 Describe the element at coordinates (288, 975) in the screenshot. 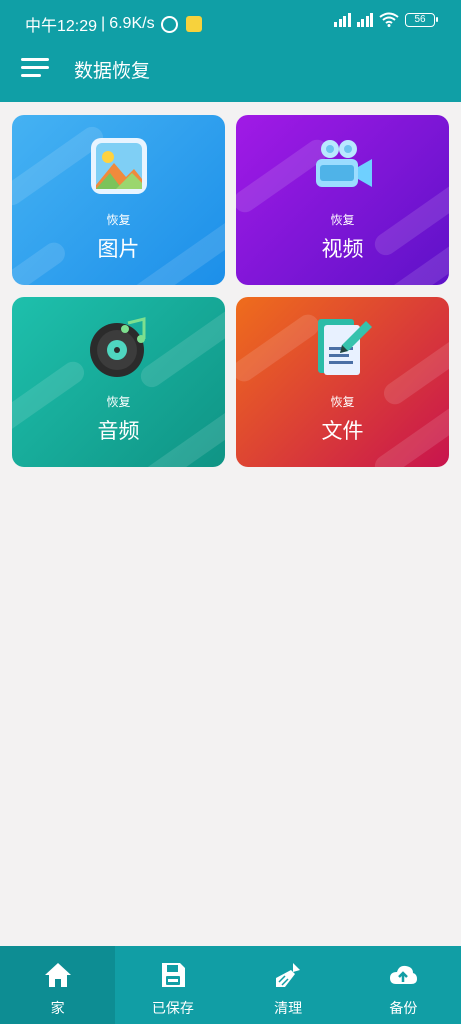

I see `broom-icon` at that location.